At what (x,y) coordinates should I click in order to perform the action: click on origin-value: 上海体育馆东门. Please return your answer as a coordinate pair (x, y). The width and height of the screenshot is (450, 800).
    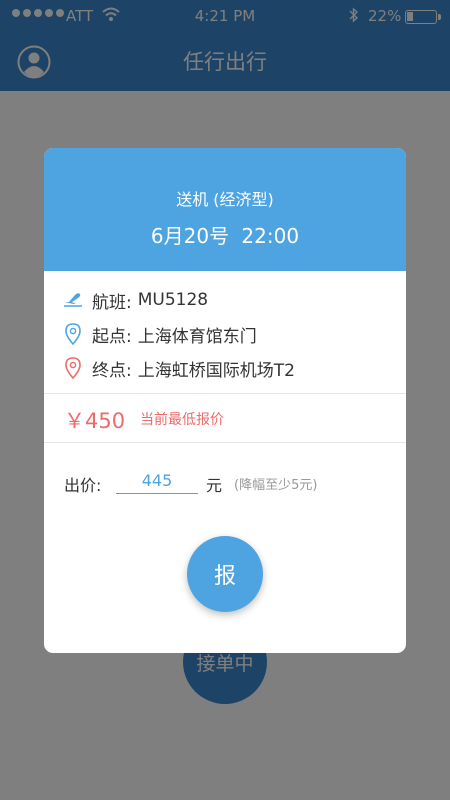
    Looking at the image, I should click on (197, 336).